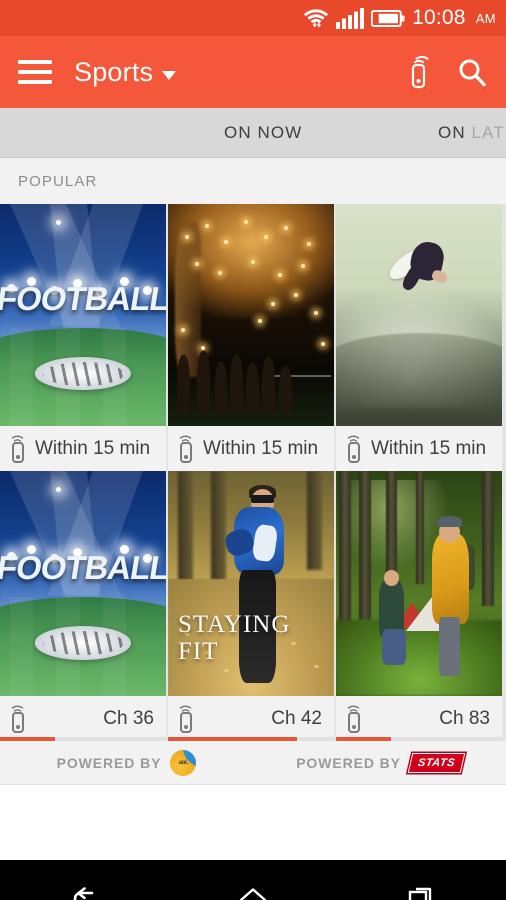  I want to click on caret-down-icon, so click(169, 75).